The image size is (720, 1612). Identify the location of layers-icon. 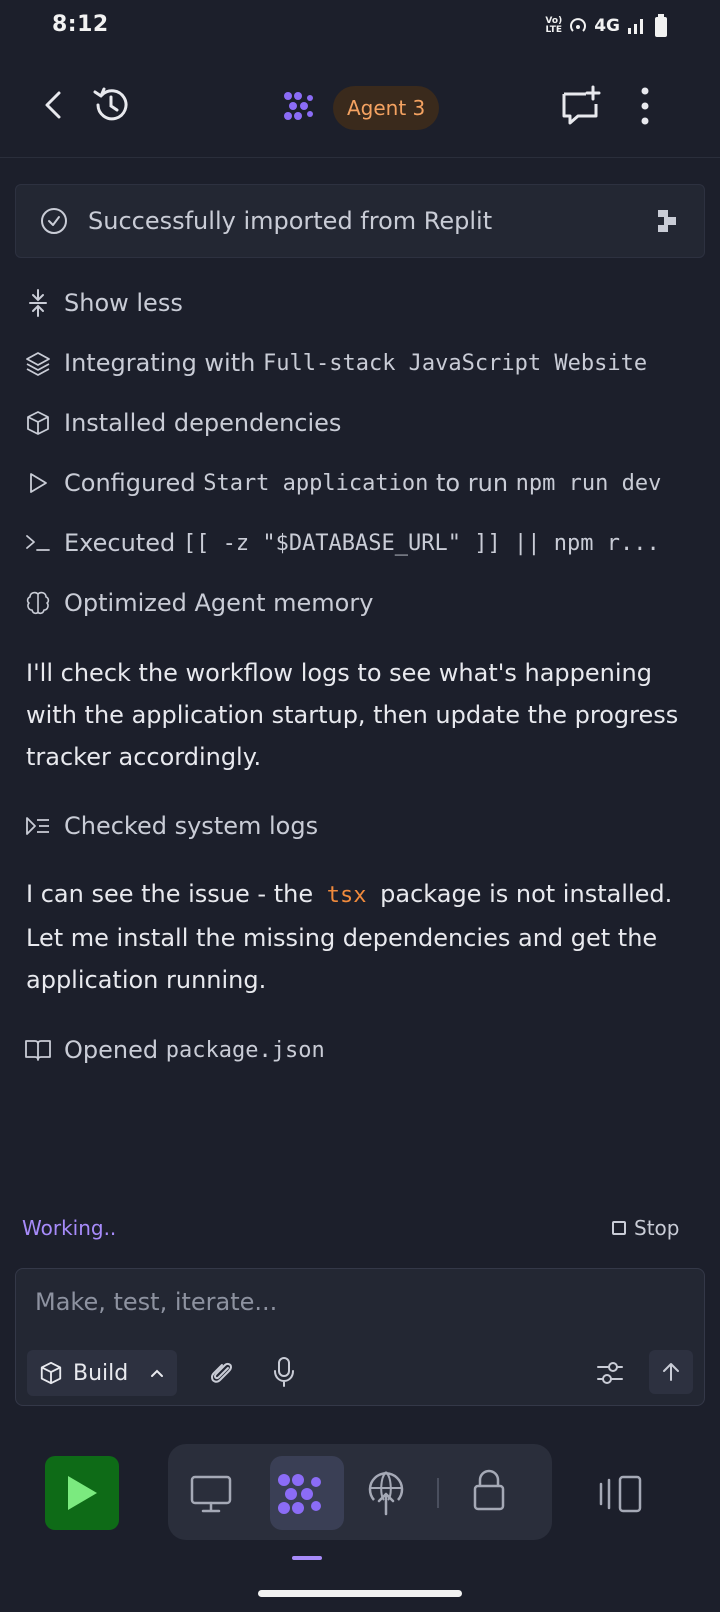
(38, 363).